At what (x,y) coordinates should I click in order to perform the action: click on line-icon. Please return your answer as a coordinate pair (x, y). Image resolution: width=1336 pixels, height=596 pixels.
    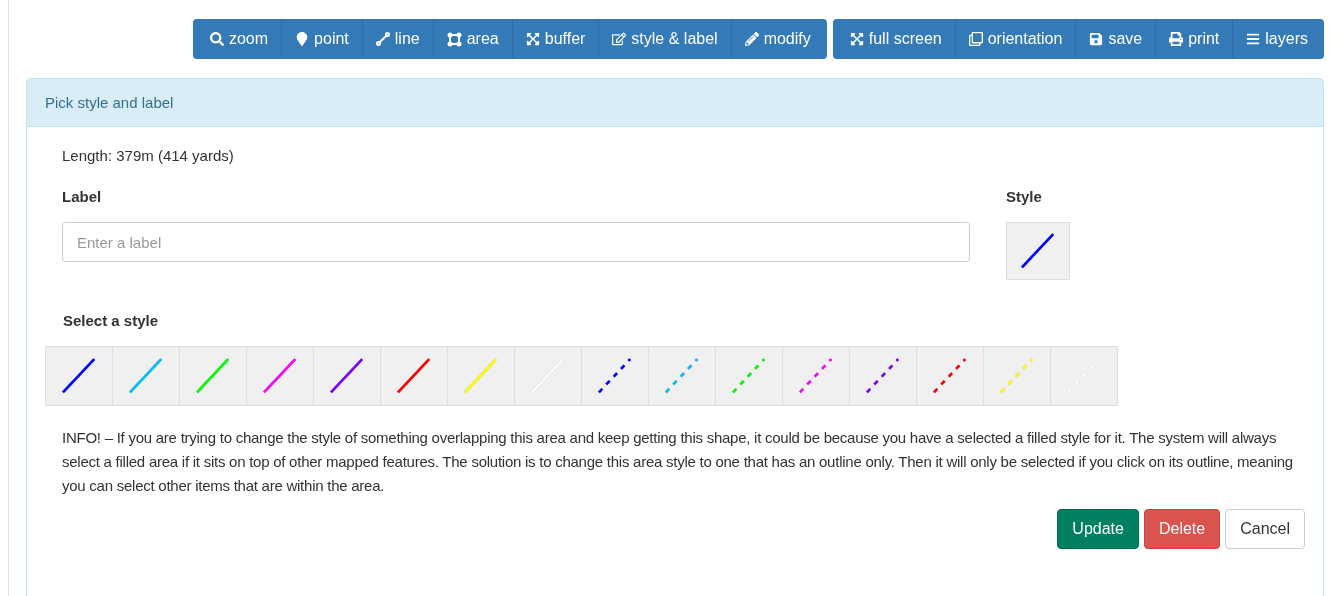
    Looking at the image, I should click on (382, 39).